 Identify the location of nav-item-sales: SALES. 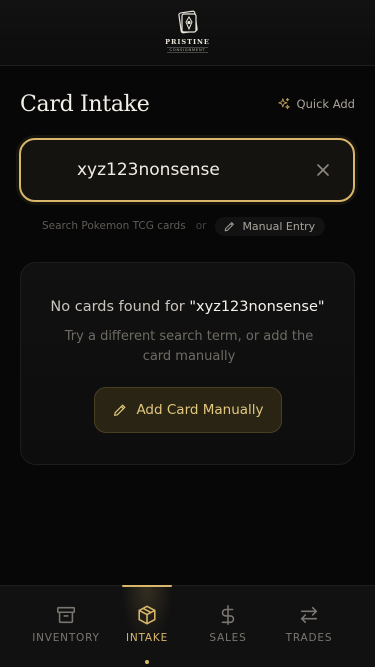
(228, 626).